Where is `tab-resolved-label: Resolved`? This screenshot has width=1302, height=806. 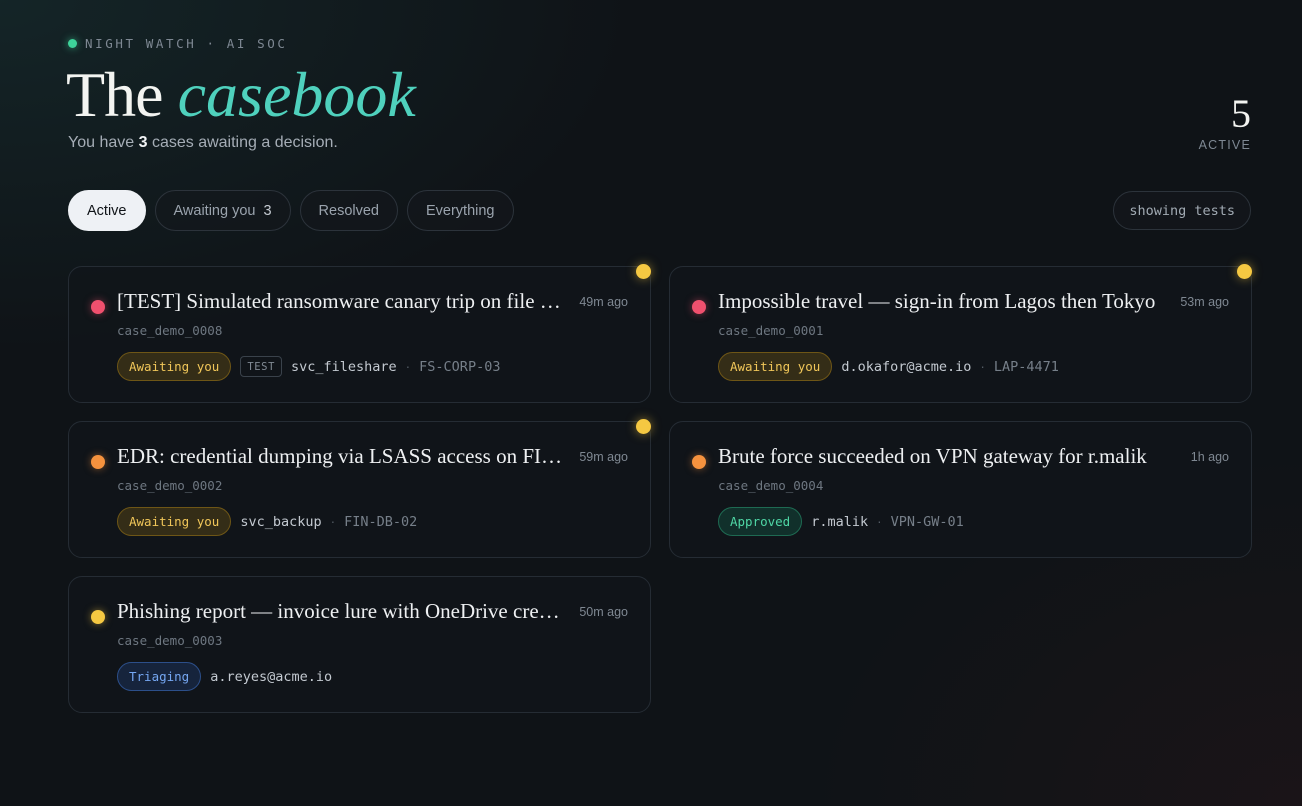
tab-resolved-label: Resolved is located at coordinates (348, 210).